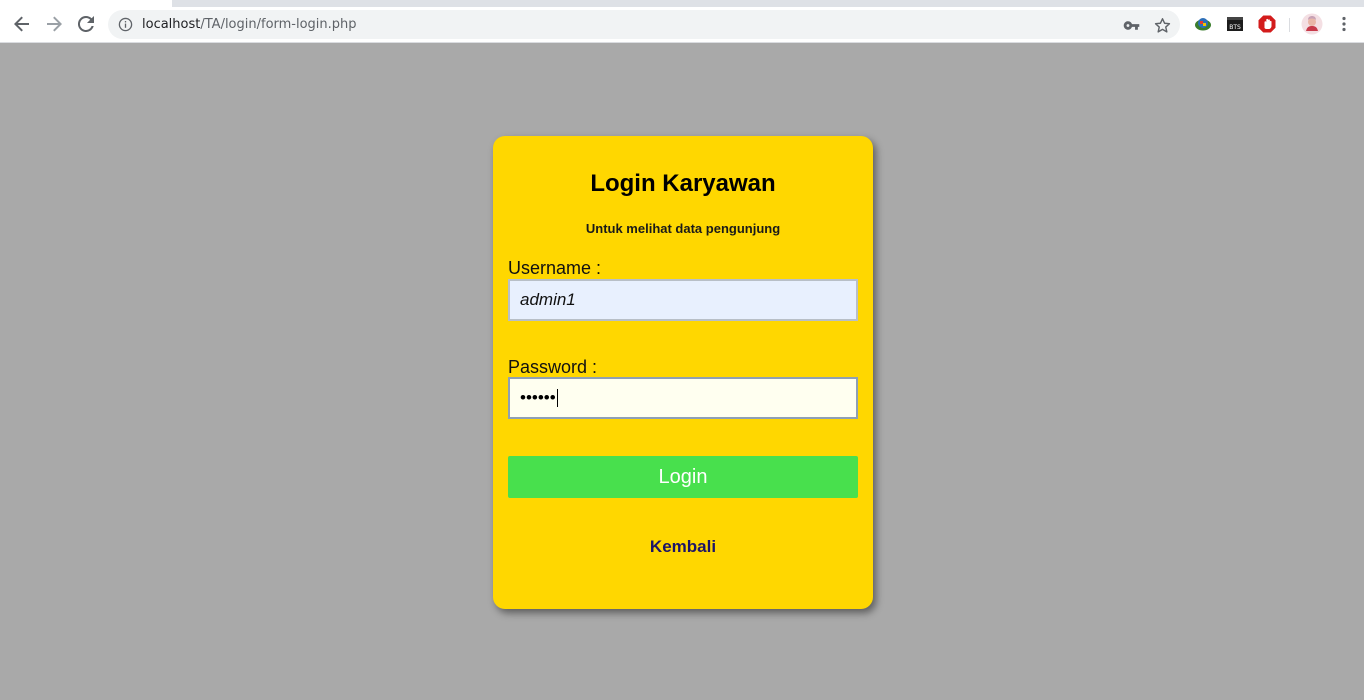 The height and width of the screenshot is (700, 1364). What do you see at coordinates (125, 24) in the screenshot?
I see `info-icon` at bounding box center [125, 24].